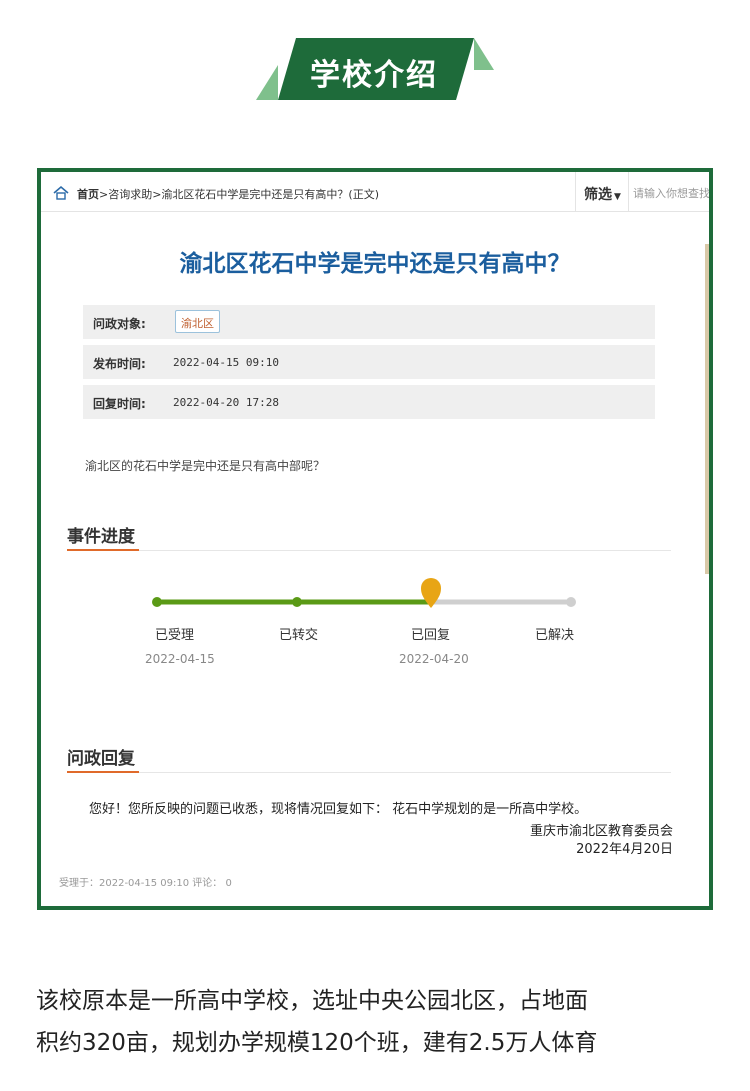  Describe the element at coordinates (375, 264) in the screenshot. I see `question-title: 渝北区花石中学是完中还是只有高中？` at that location.